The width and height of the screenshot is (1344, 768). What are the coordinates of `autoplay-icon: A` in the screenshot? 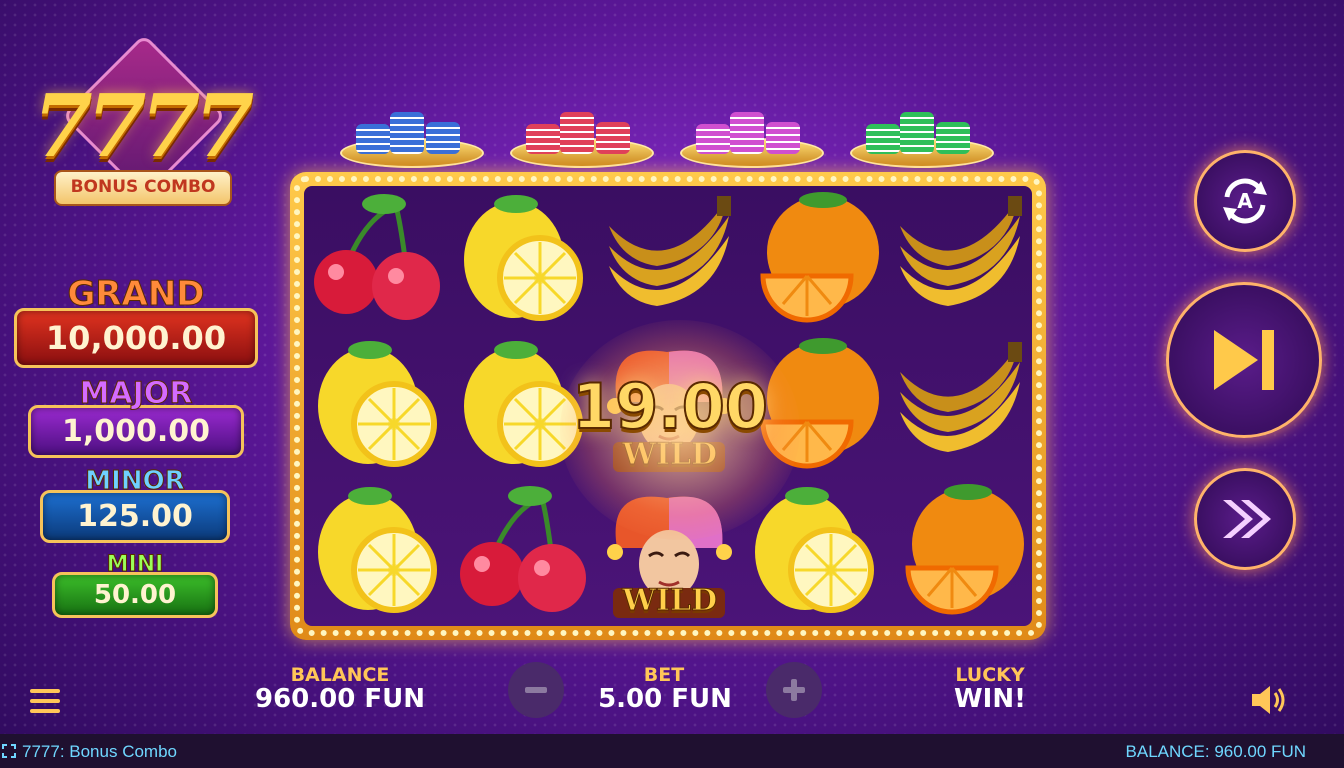 It's located at (1245, 201).